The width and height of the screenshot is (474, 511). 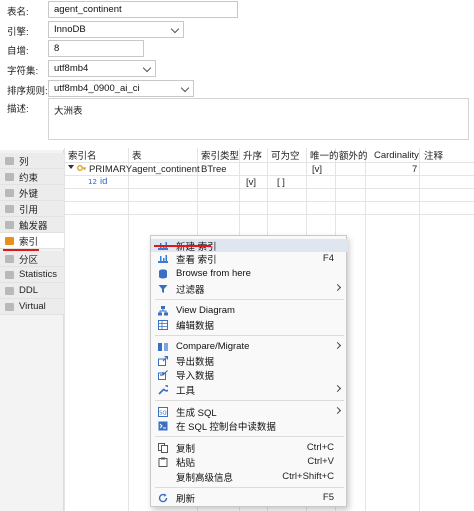 What do you see at coordinates (80, 155) in the screenshot?
I see `column-header-index-name: 索引名` at bounding box center [80, 155].